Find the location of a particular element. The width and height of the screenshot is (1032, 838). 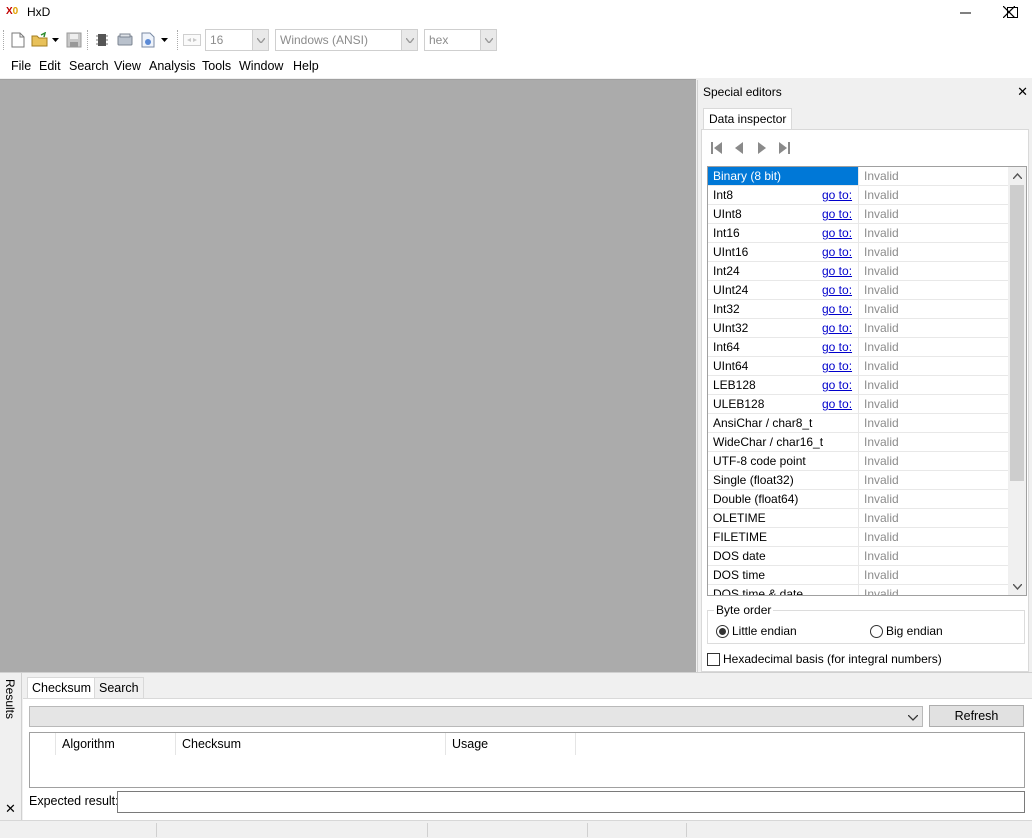

menu-window: Window is located at coordinates (261, 66).